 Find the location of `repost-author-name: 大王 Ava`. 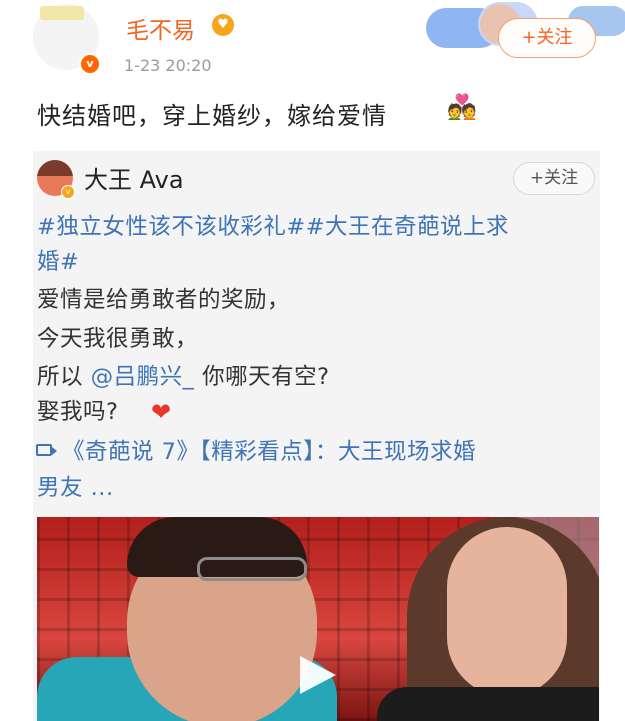

repost-author-name: 大王 Ava is located at coordinates (134, 177).